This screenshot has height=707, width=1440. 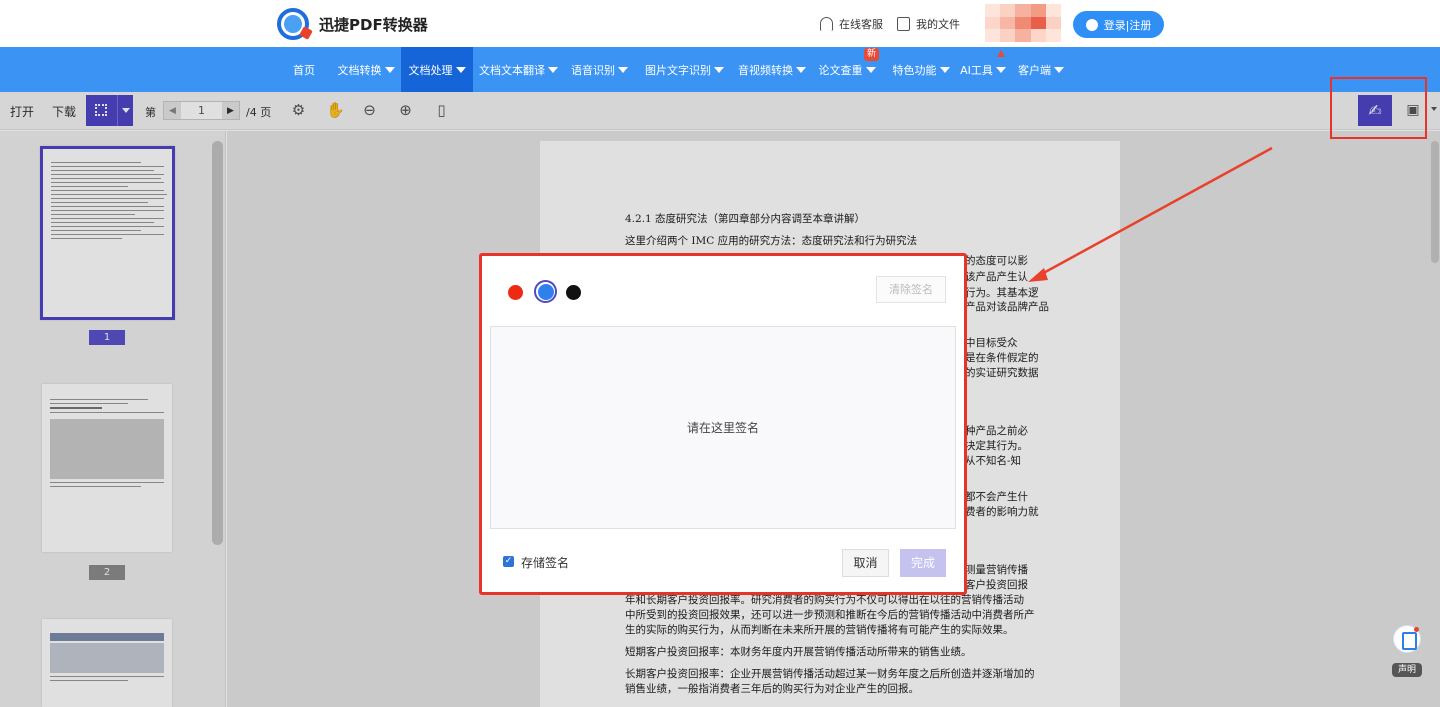 I want to click on nav-client: 客户端, so click(x=1041, y=69).